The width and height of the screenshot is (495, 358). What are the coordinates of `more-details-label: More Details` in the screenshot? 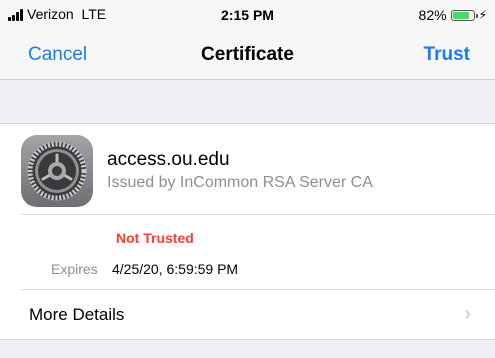 It's located at (77, 314).